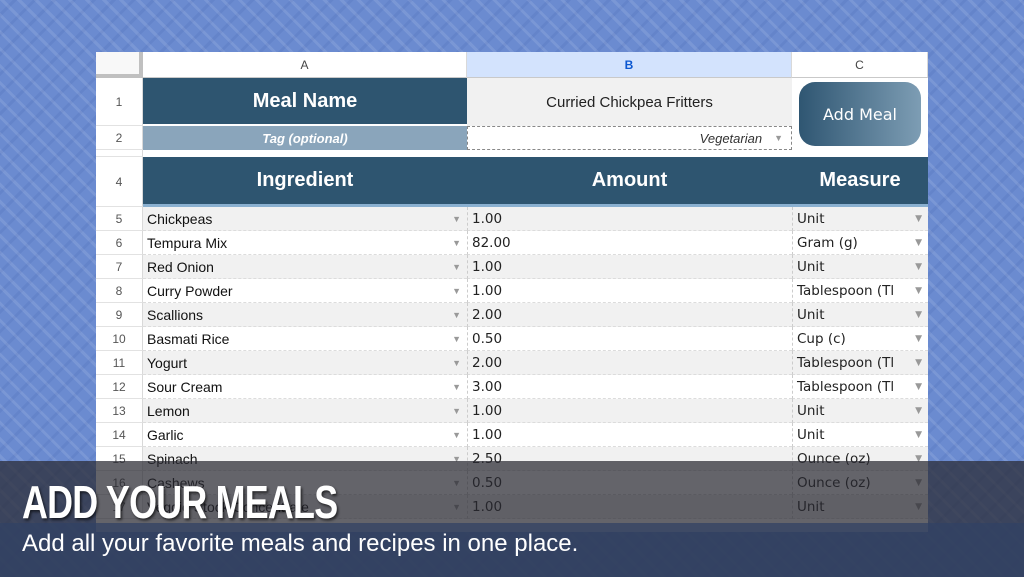 The image size is (1024, 577). I want to click on ingredient-value: Tempura Mix, so click(187, 242).